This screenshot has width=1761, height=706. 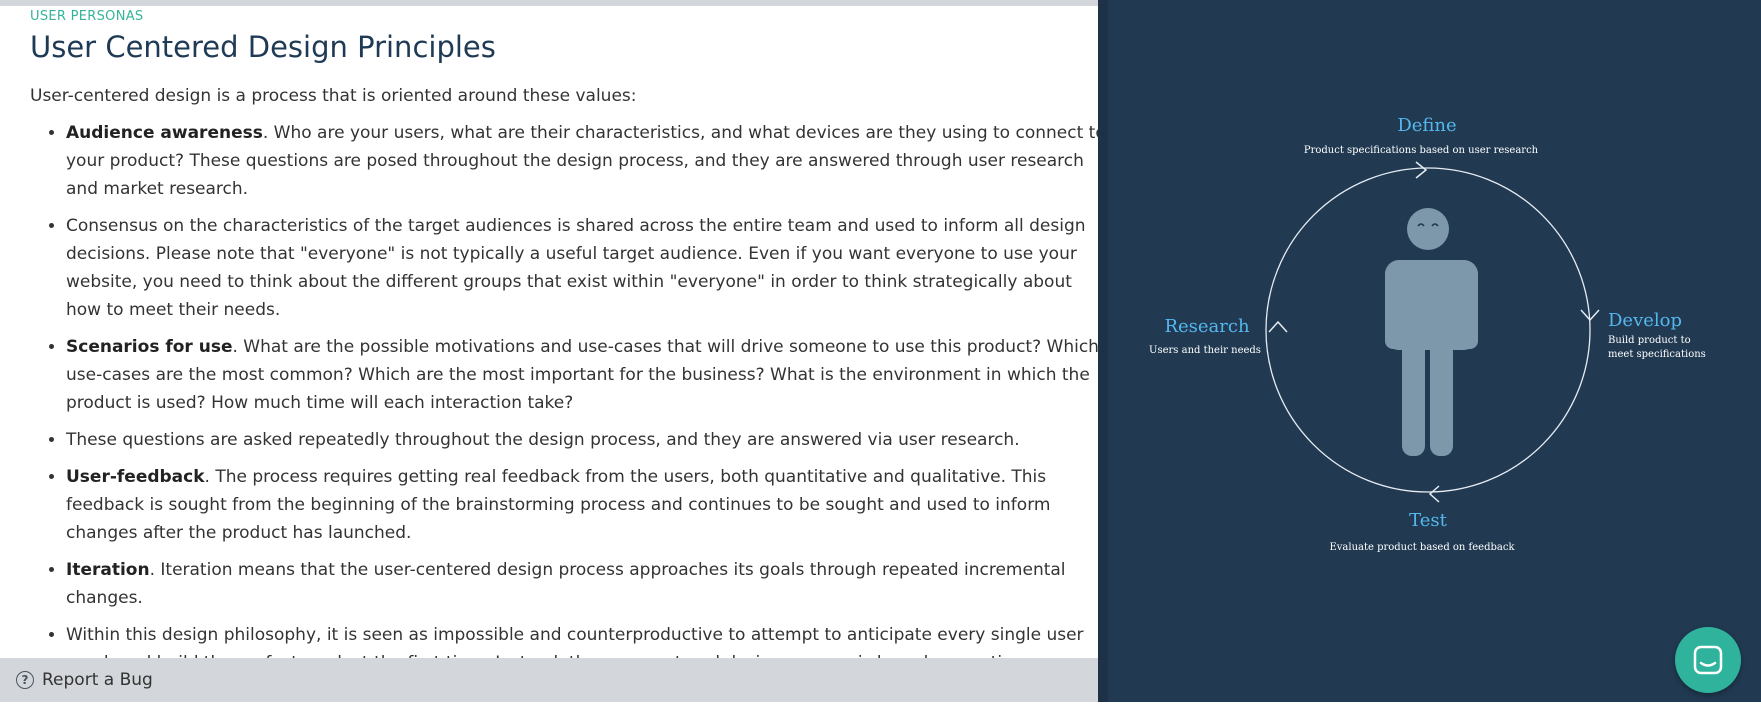 What do you see at coordinates (1103, 351) in the screenshot?
I see `panel-divider` at bounding box center [1103, 351].